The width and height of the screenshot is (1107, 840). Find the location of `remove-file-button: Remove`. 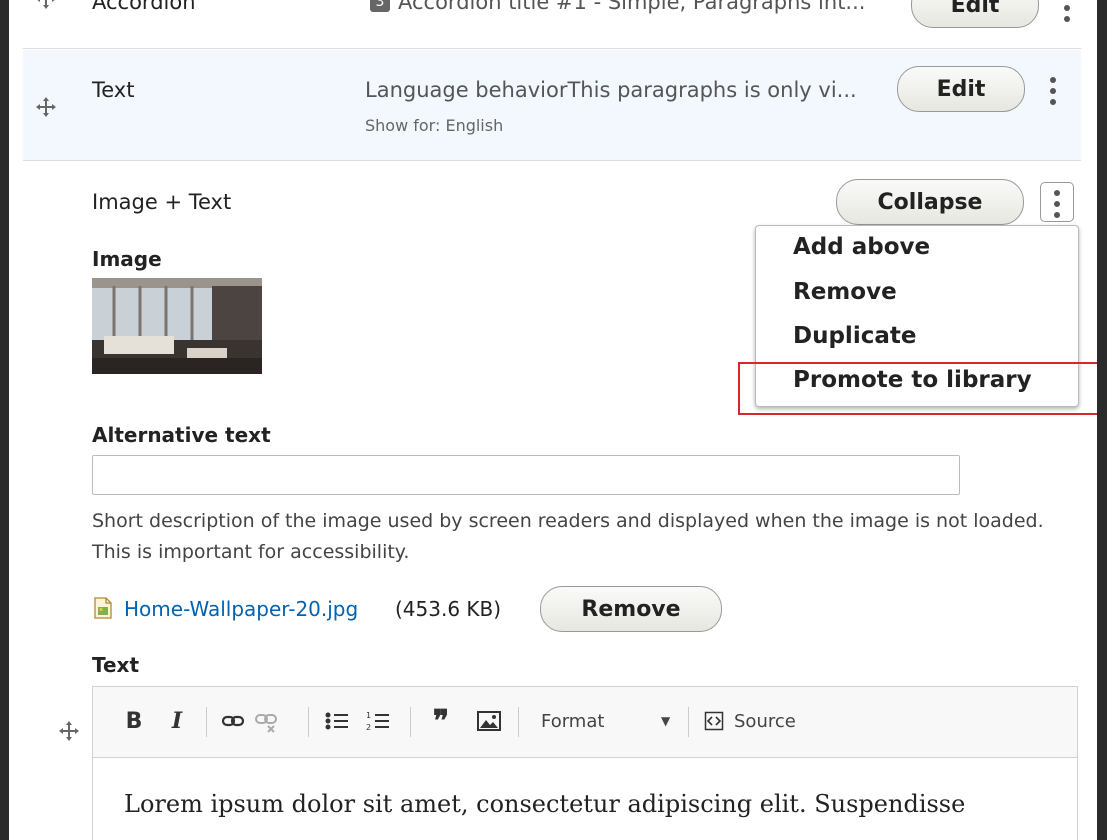

remove-file-button: Remove is located at coordinates (631, 609).